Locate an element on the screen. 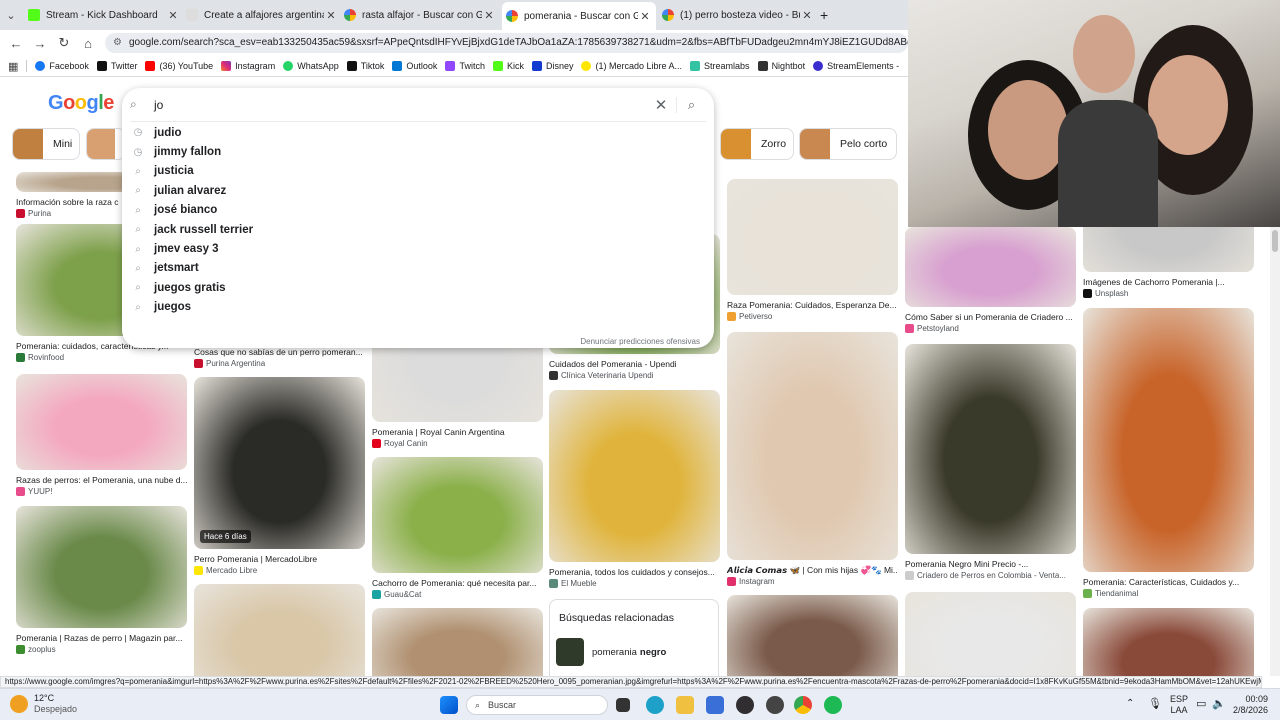 Image resolution: width=1280 pixels, height=720 pixels. suggestion-item: ⌕ justicia is located at coordinates (418, 171).